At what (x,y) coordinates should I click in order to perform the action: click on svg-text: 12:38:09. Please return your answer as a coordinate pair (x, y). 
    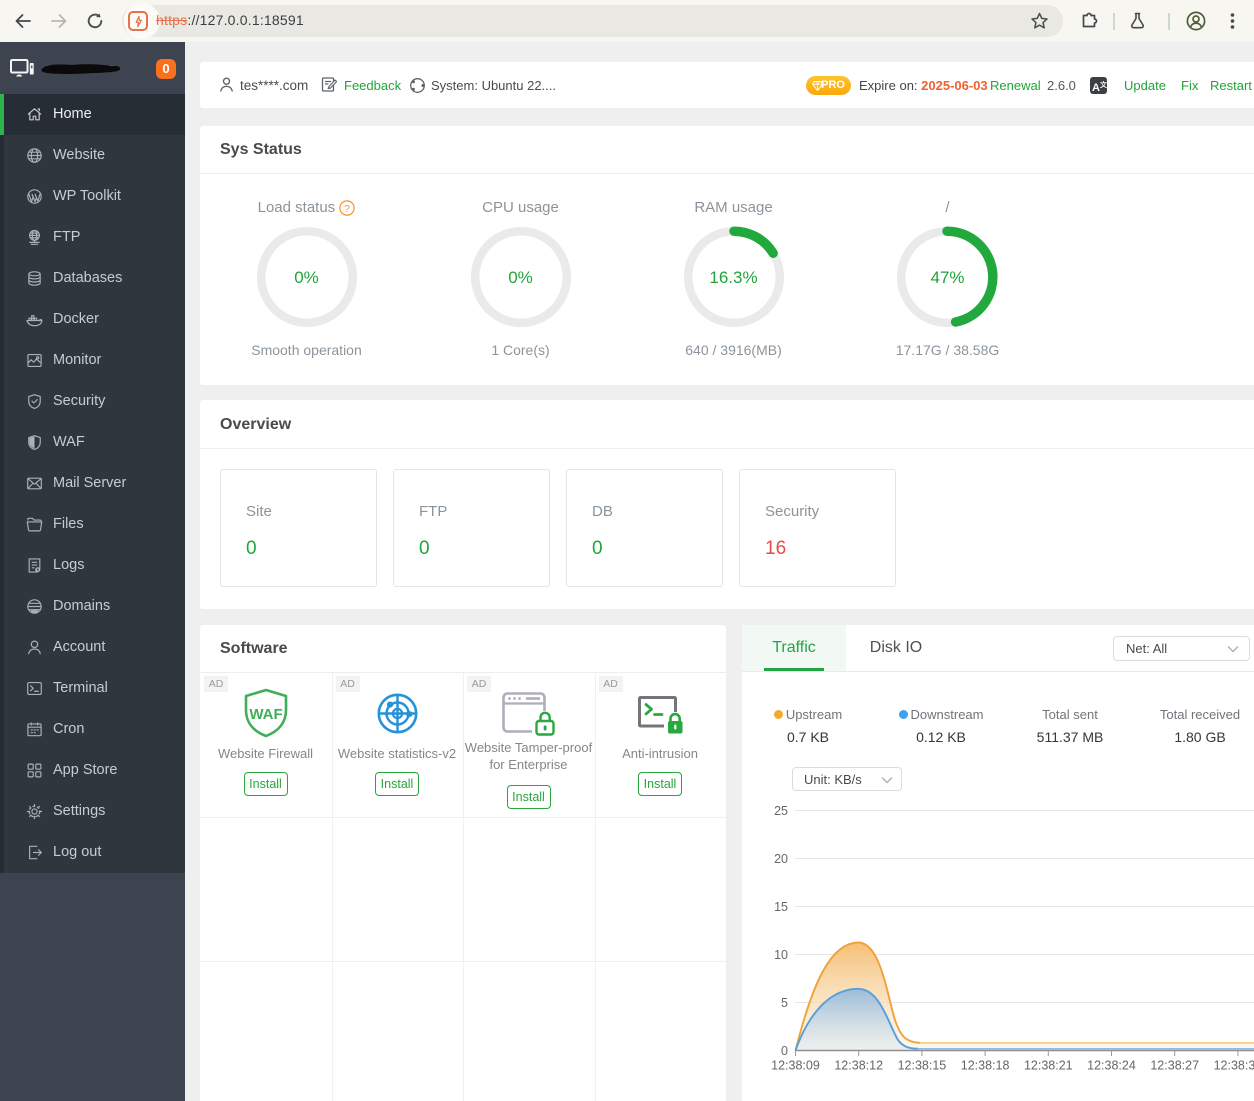
    Looking at the image, I should click on (795, 1066).